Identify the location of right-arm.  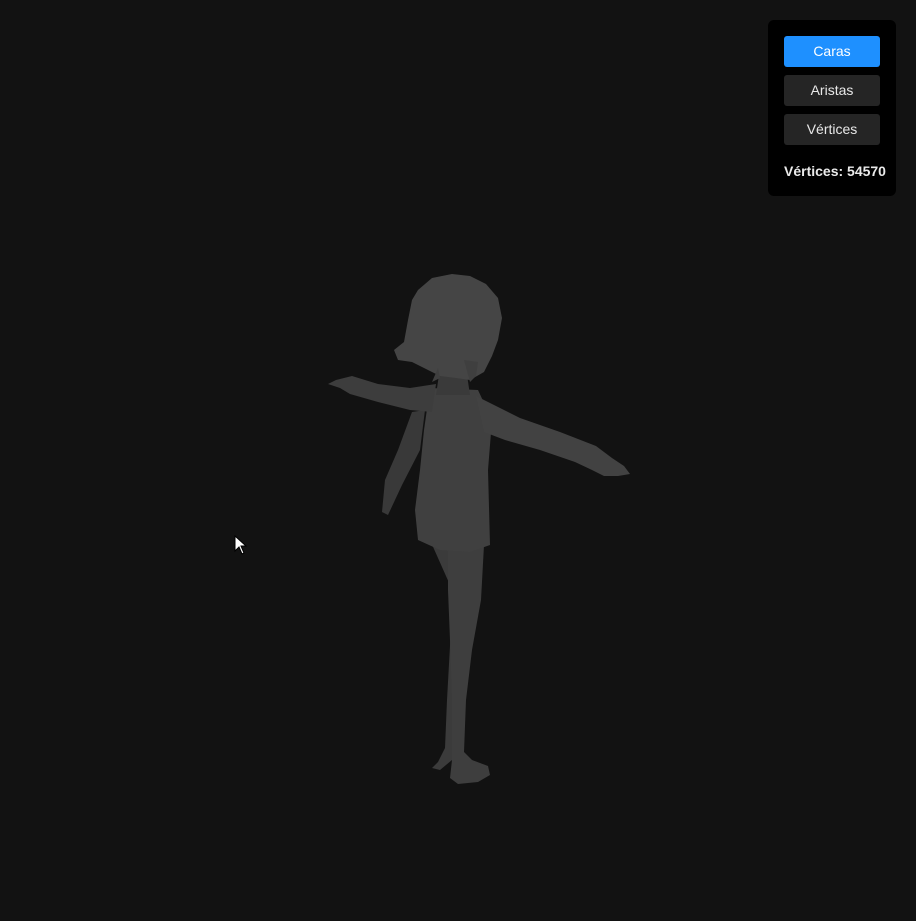
(553, 436).